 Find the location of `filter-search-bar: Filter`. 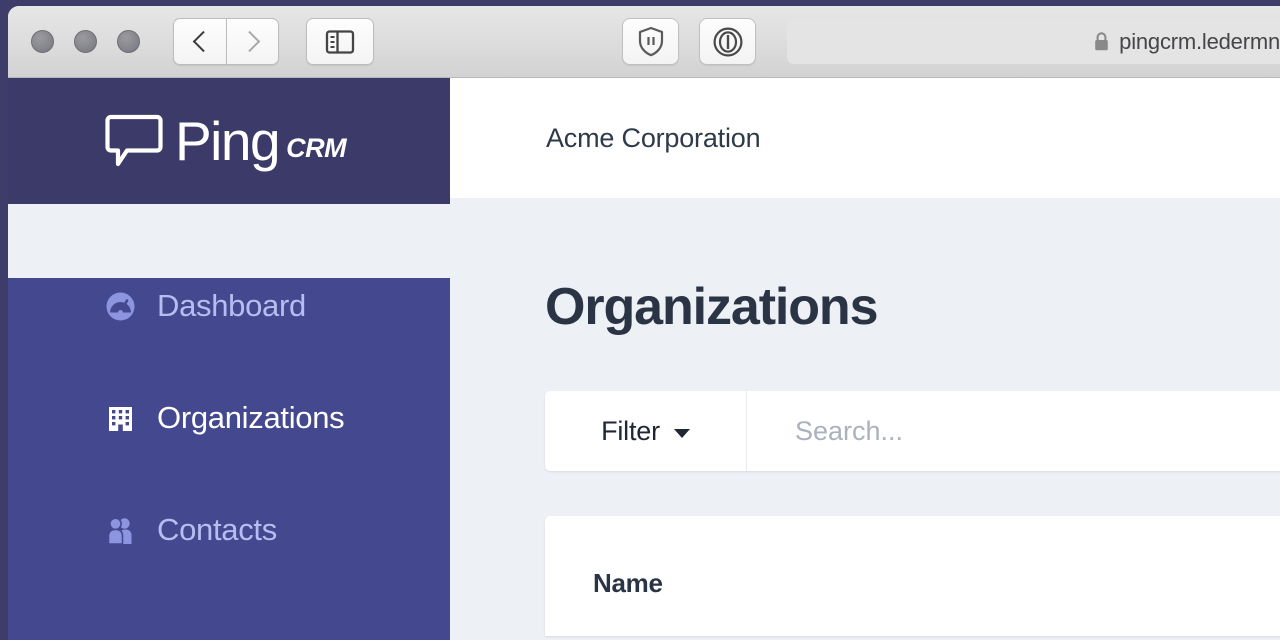

filter-search-bar: Filter is located at coordinates (912, 431).